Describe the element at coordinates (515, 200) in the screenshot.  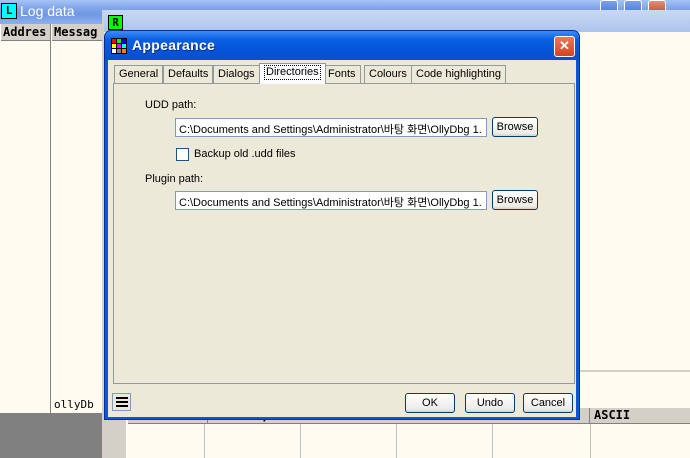
I see `plugin-browse-button: Browse` at that location.